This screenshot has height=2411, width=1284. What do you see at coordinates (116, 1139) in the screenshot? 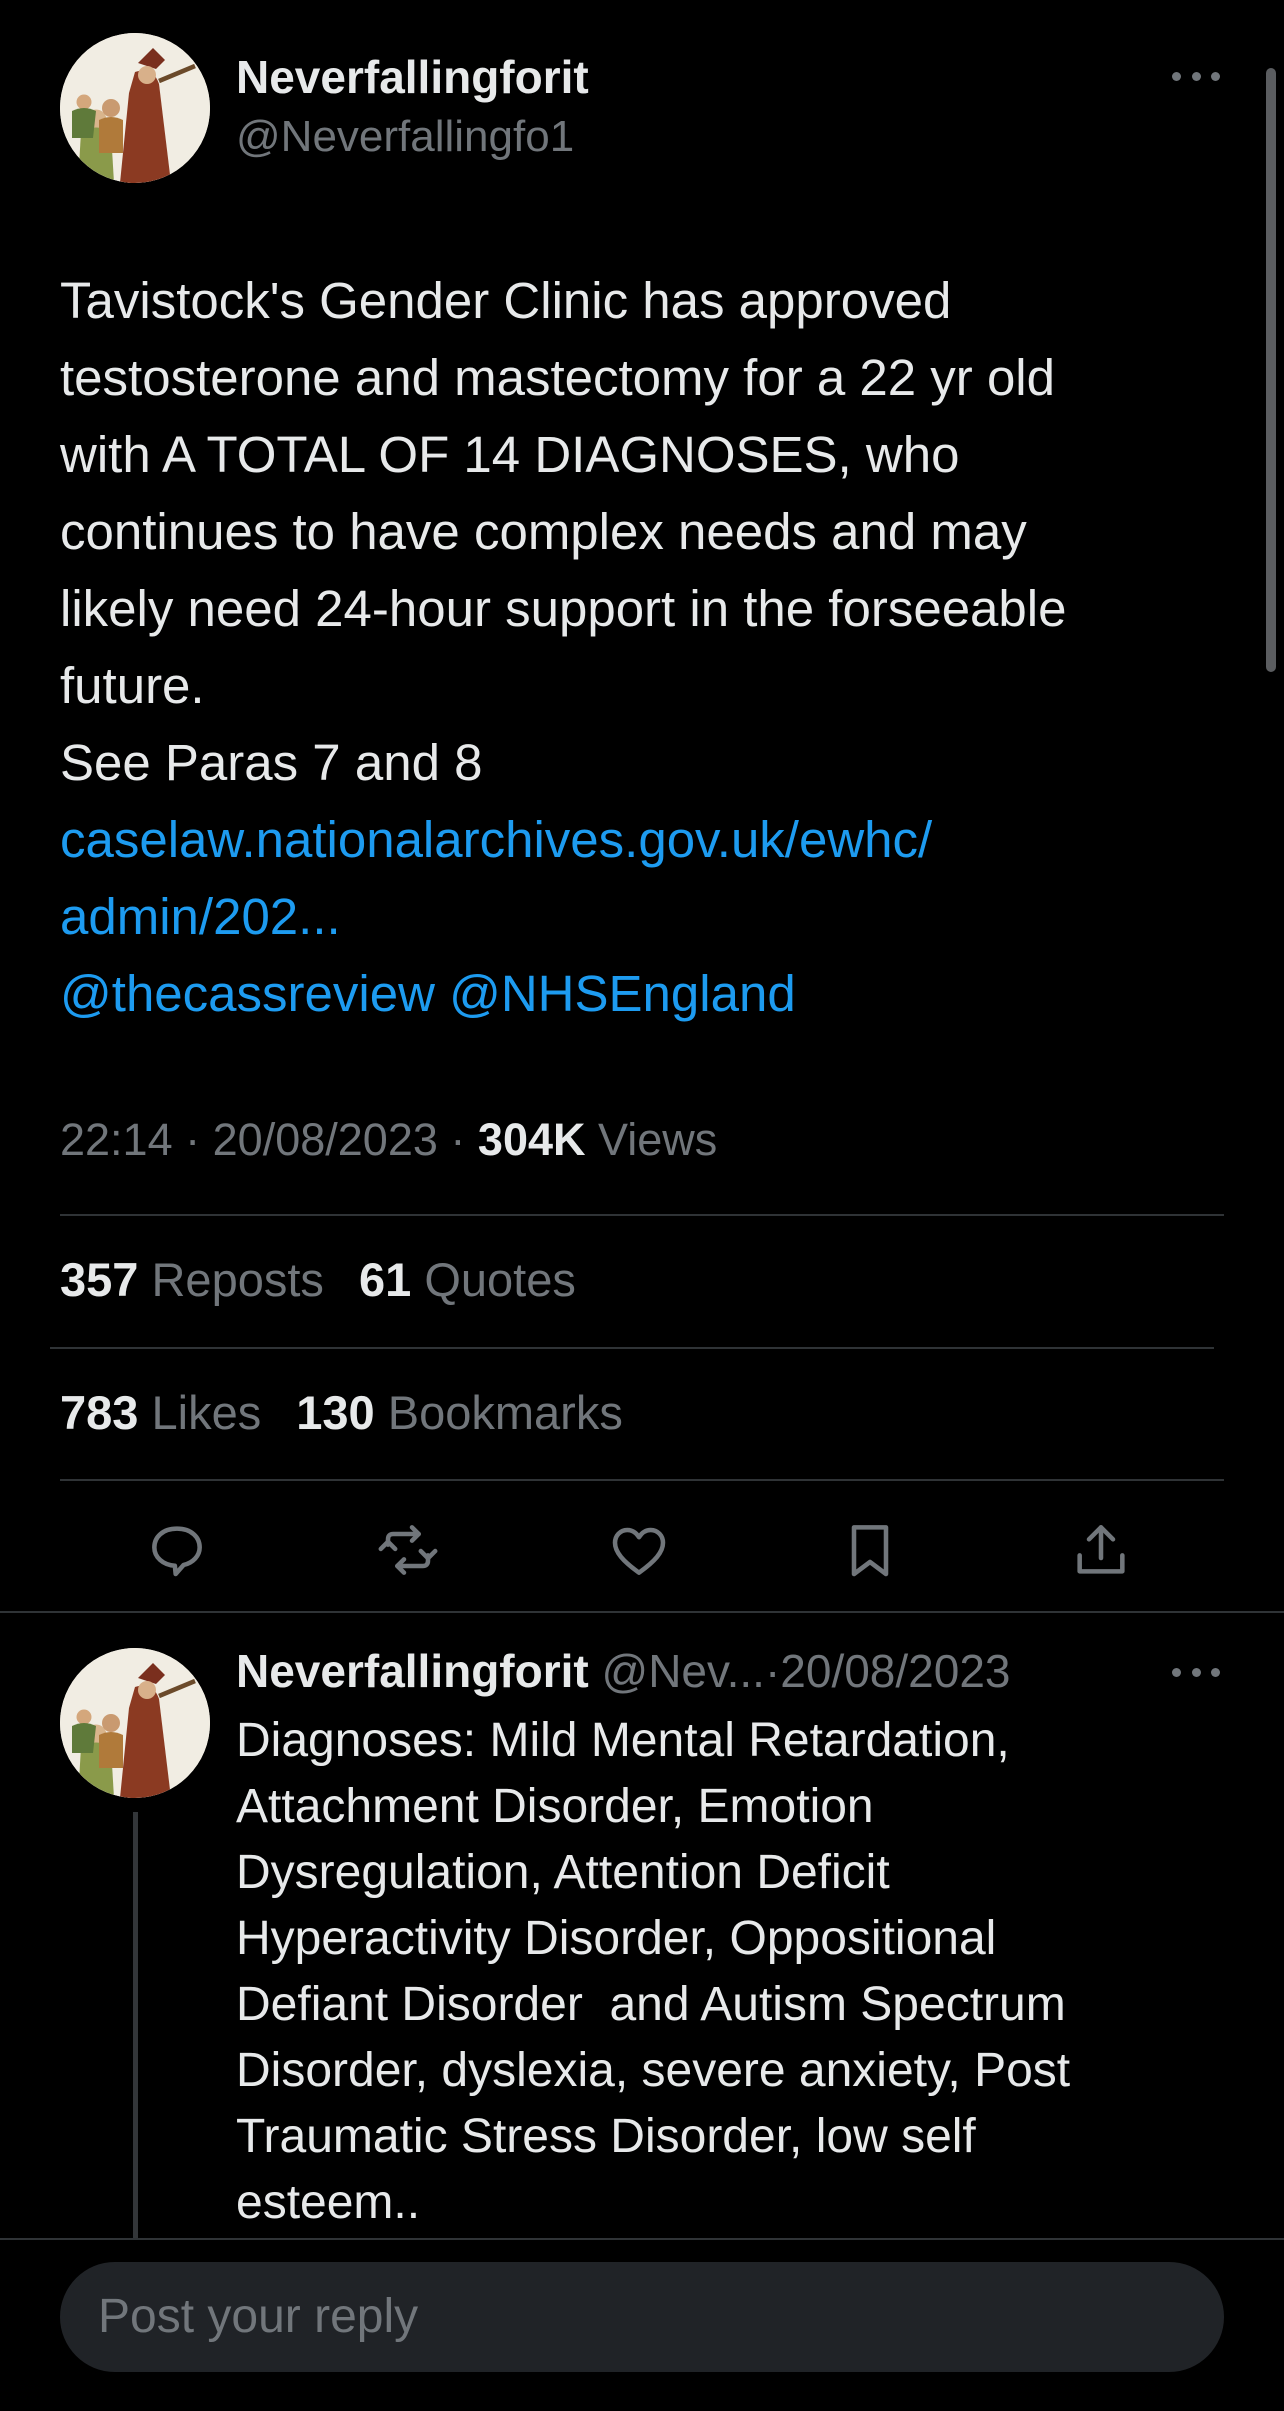
I see `tweet-time: 22:14` at bounding box center [116, 1139].